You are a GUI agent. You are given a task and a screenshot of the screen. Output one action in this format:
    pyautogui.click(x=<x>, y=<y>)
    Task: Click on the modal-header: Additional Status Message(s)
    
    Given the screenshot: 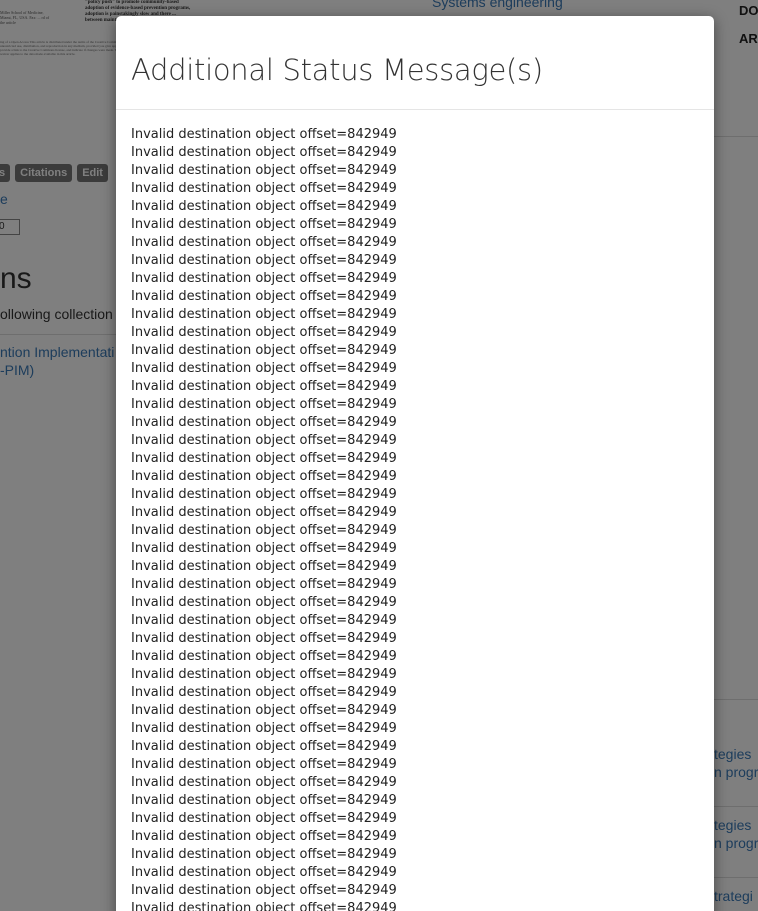 What is the action you would take?
    pyautogui.click(x=415, y=63)
    